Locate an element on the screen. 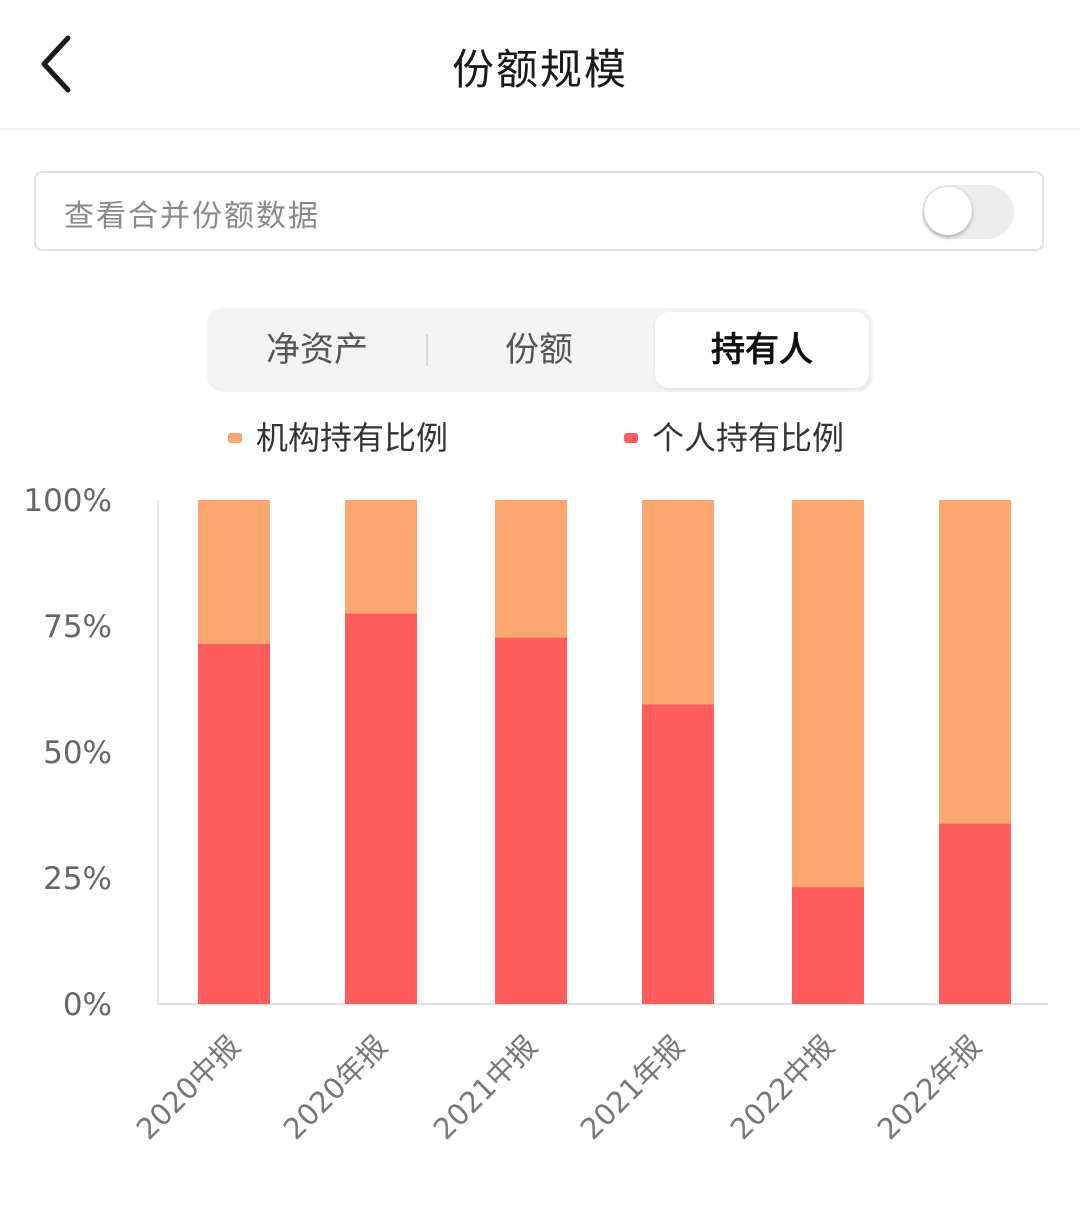  metric-tabs: 净资产 份额 持有人 is located at coordinates (540, 350).